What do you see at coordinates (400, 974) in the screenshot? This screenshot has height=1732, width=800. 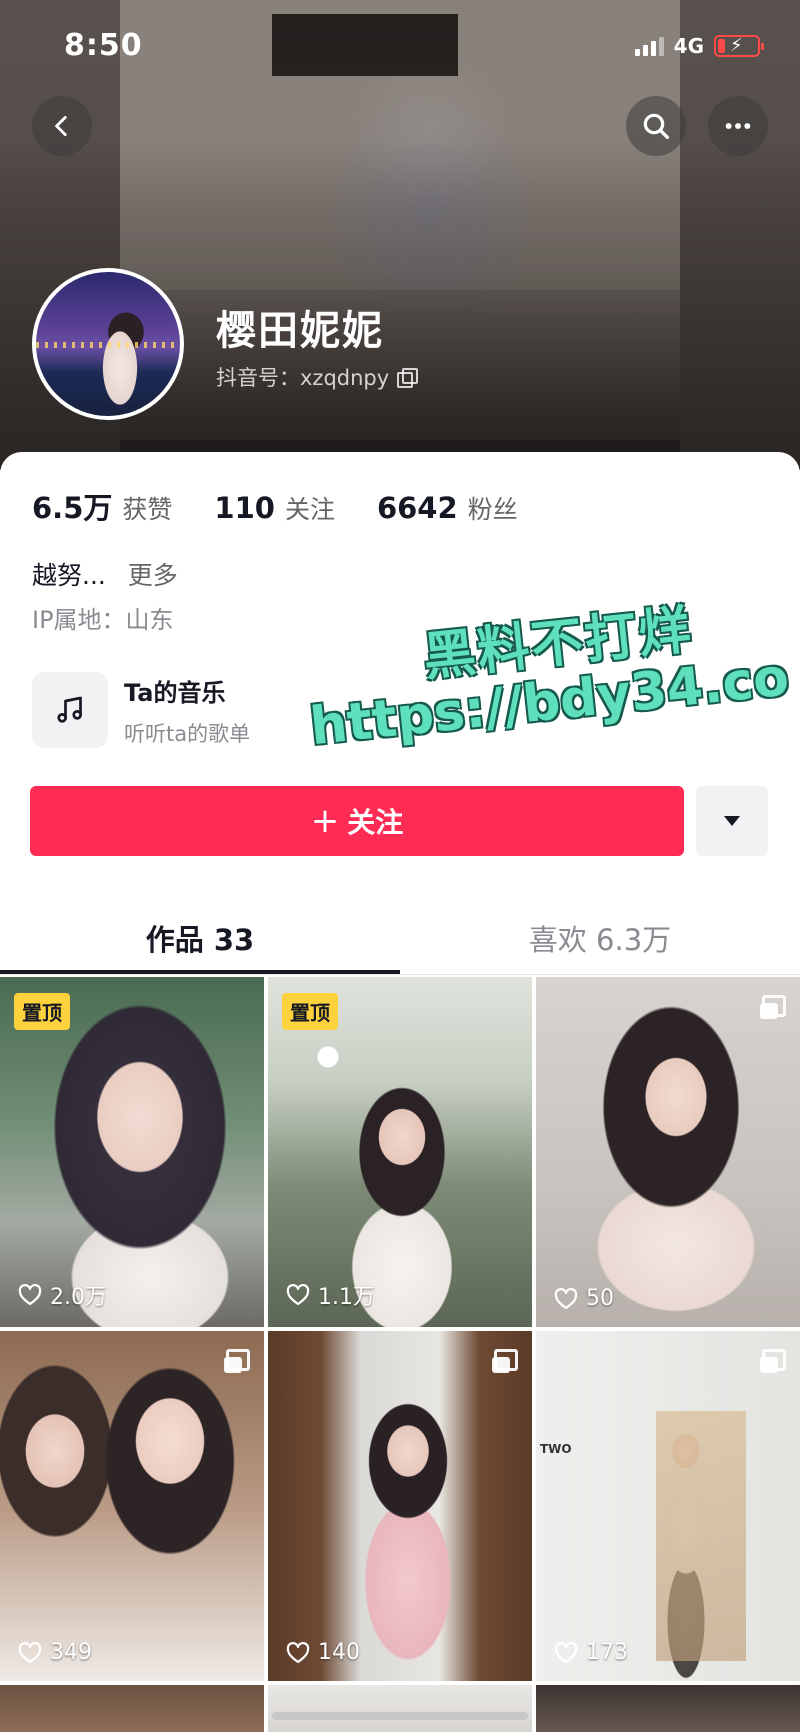 I see `tabs-divider` at bounding box center [400, 974].